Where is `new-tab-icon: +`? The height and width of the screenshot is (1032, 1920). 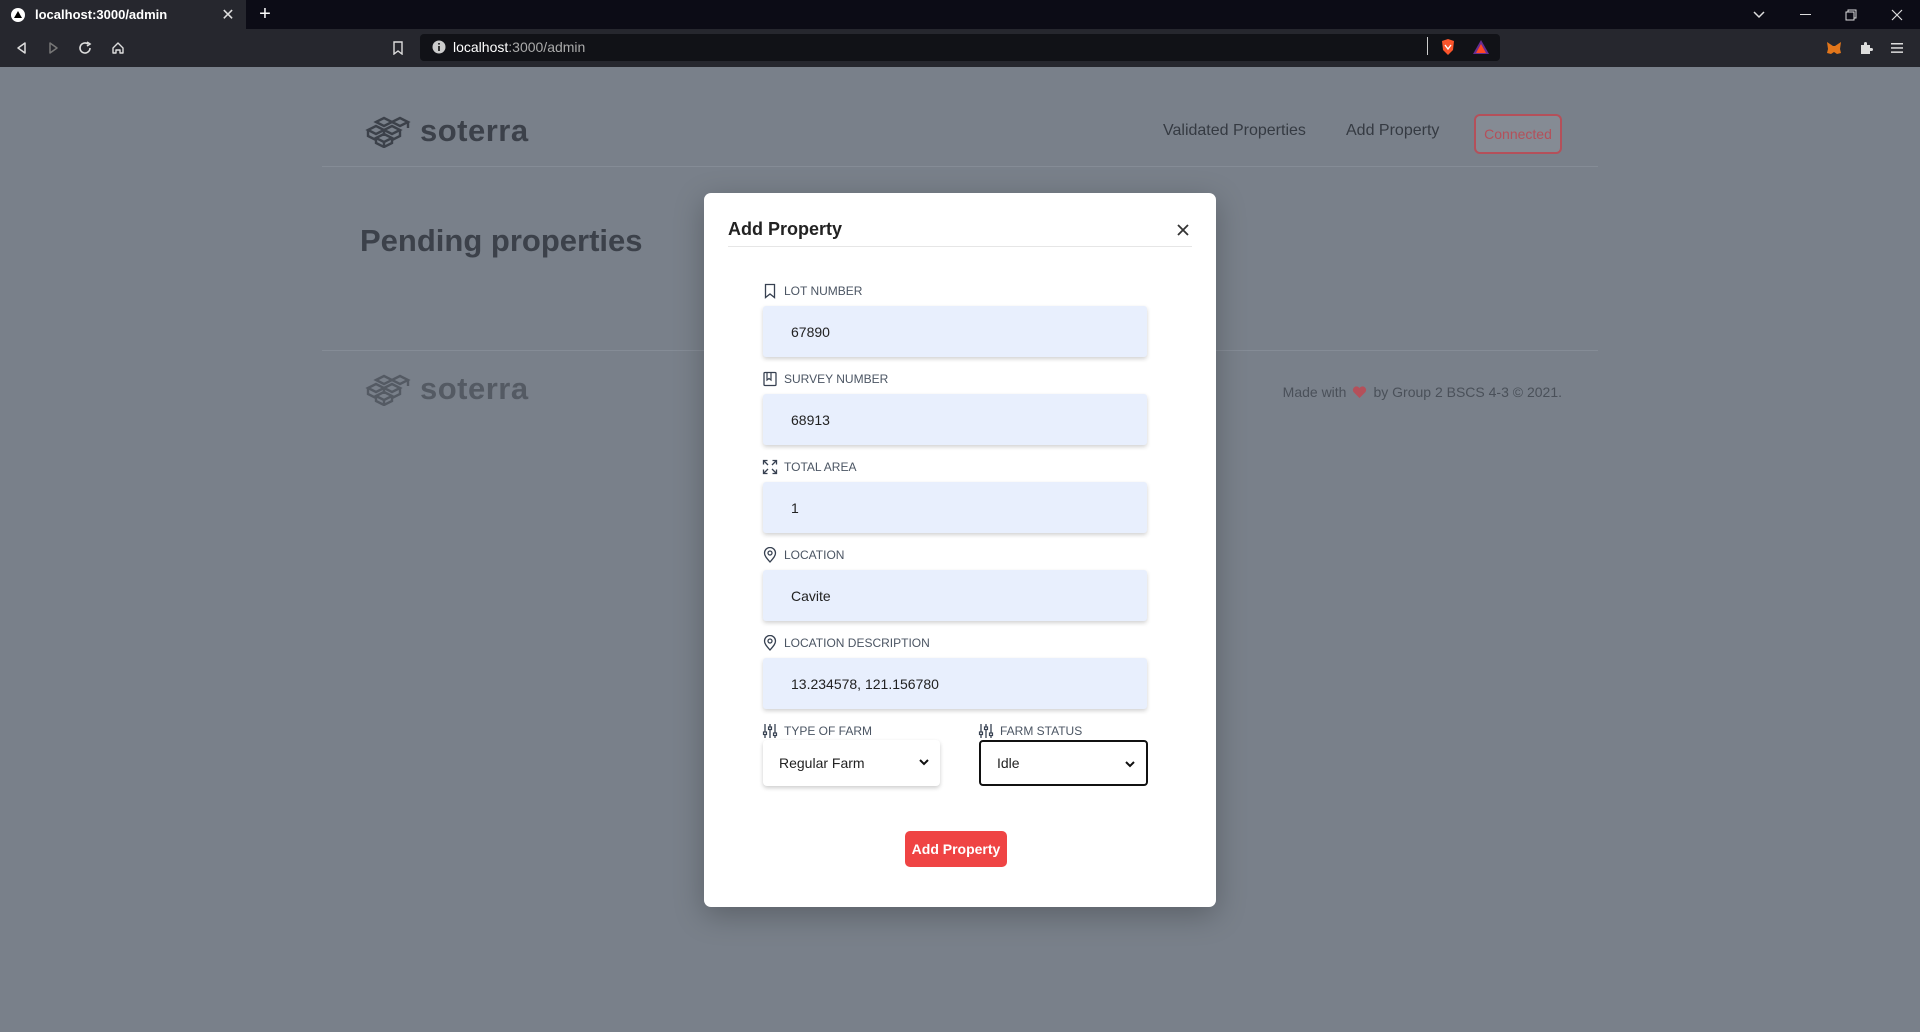 new-tab-icon: + is located at coordinates (265, 14).